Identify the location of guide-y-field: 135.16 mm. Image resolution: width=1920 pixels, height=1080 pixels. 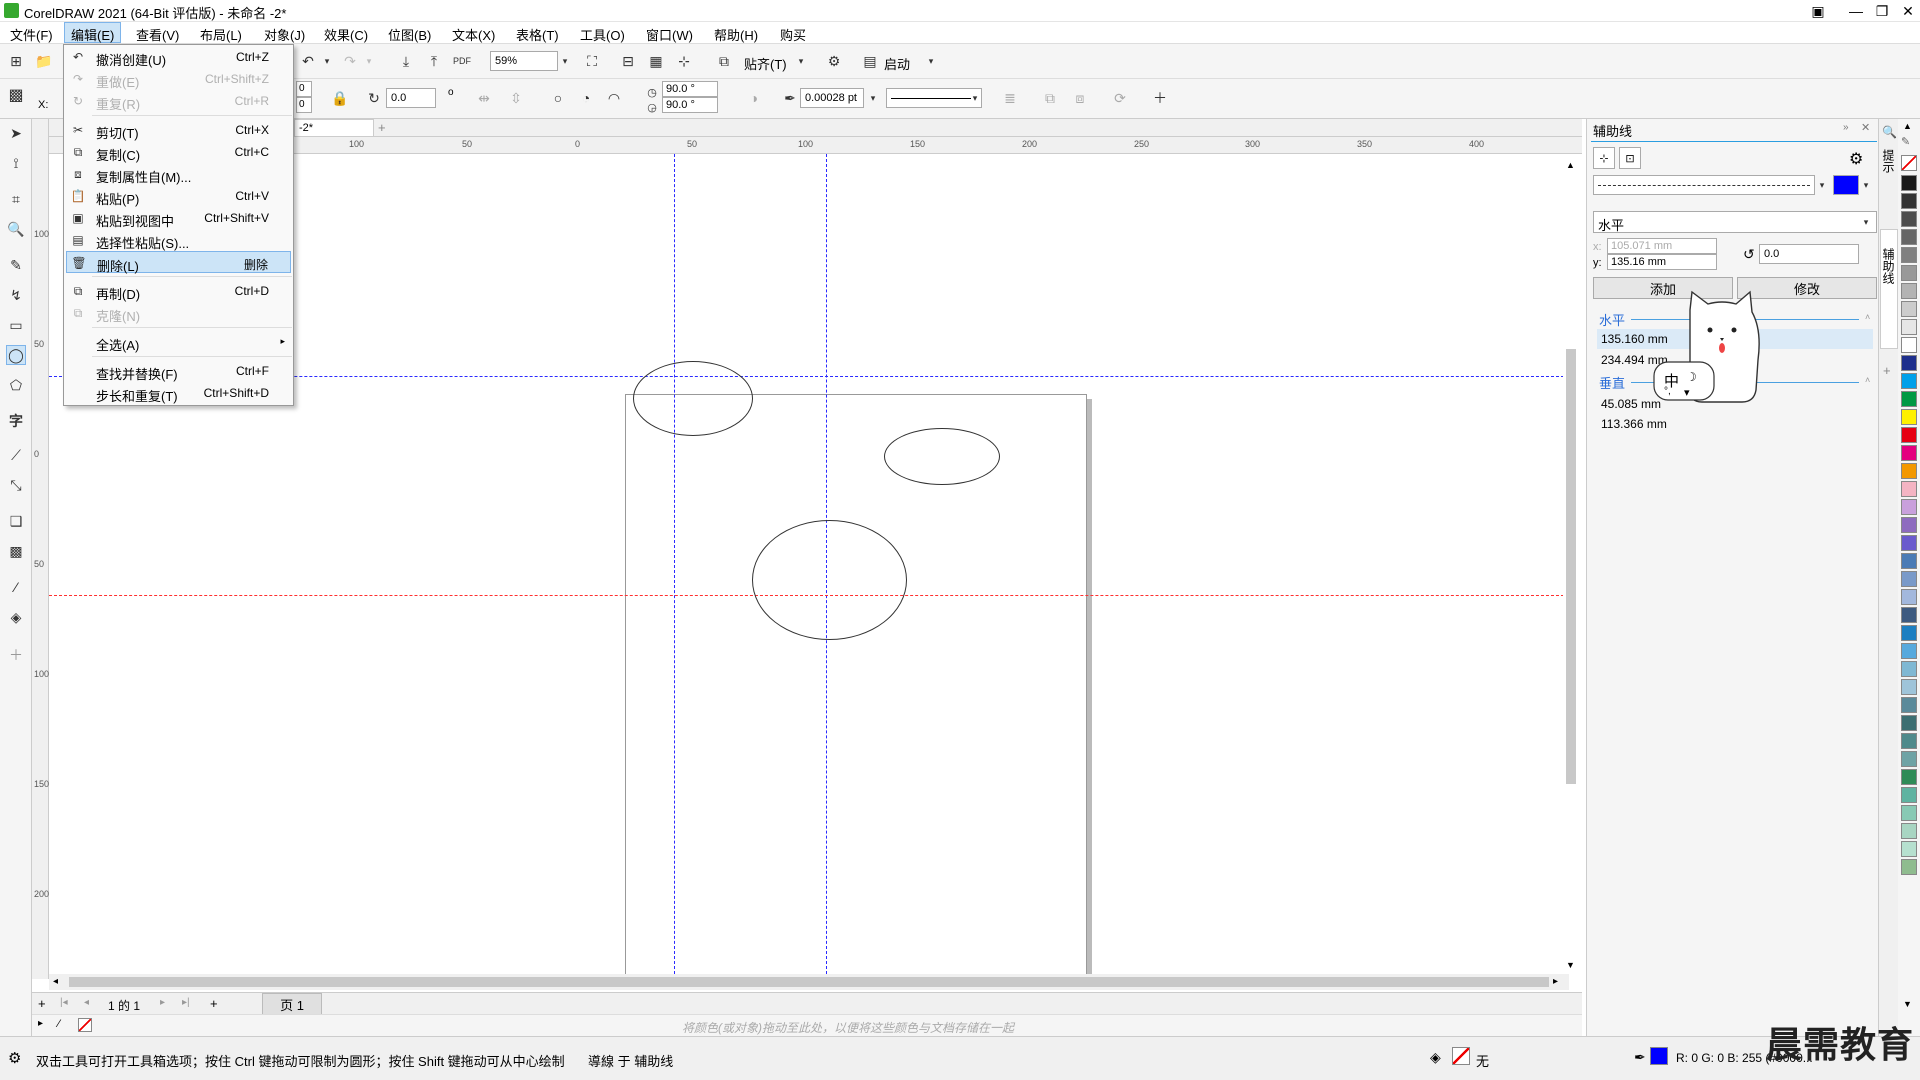
(1662, 262).